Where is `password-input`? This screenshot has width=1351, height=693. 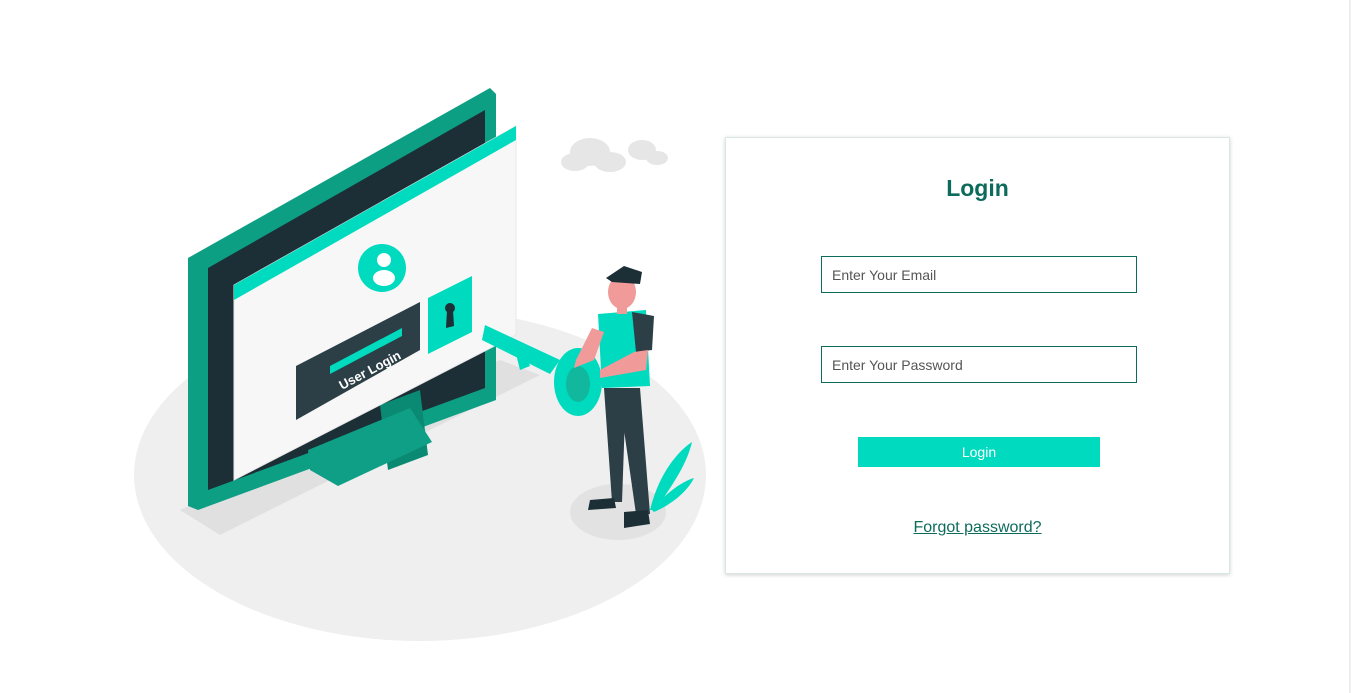
password-input is located at coordinates (979, 364).